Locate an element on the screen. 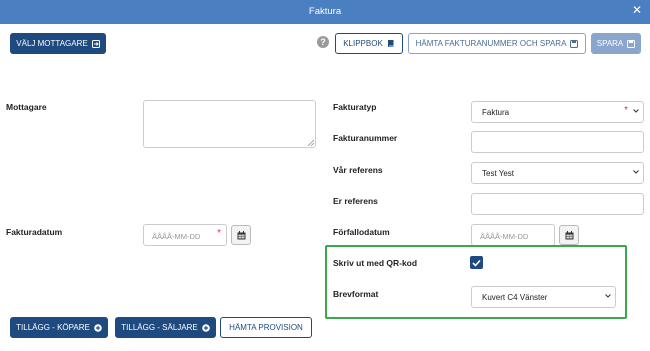  our-reference-label: Vår referens is located at coordinates (358, 170).